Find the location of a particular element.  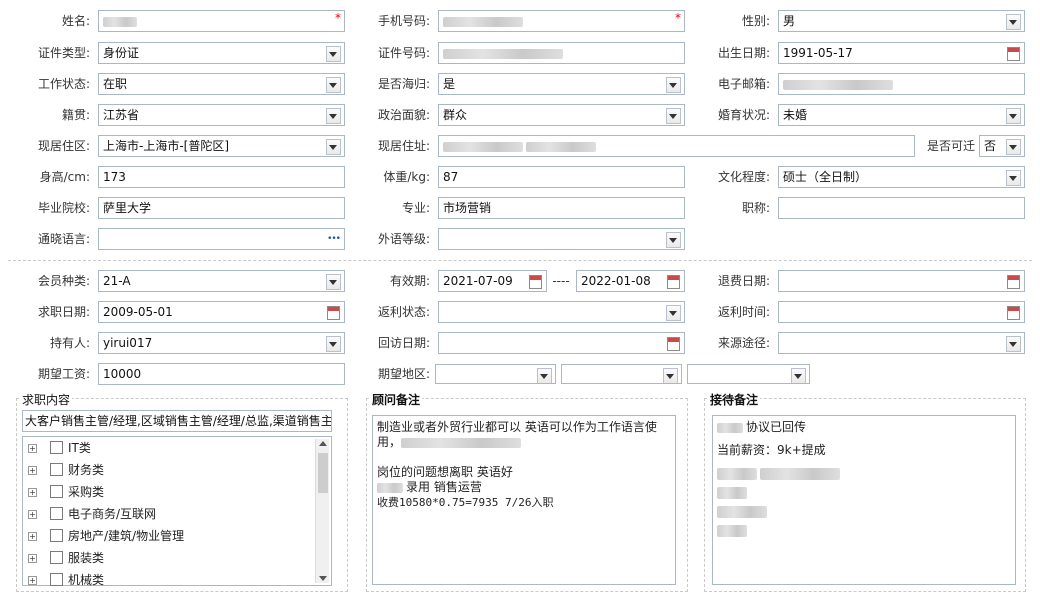

member-type-select: 21-A is located at coordinates (221, 281).